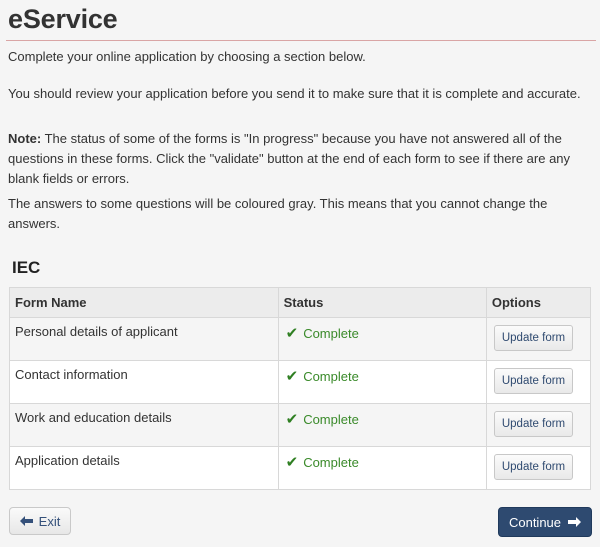 This screenshot has height=547, width=600. I want to click on header-form-name: Form Name, so click(144, 302).